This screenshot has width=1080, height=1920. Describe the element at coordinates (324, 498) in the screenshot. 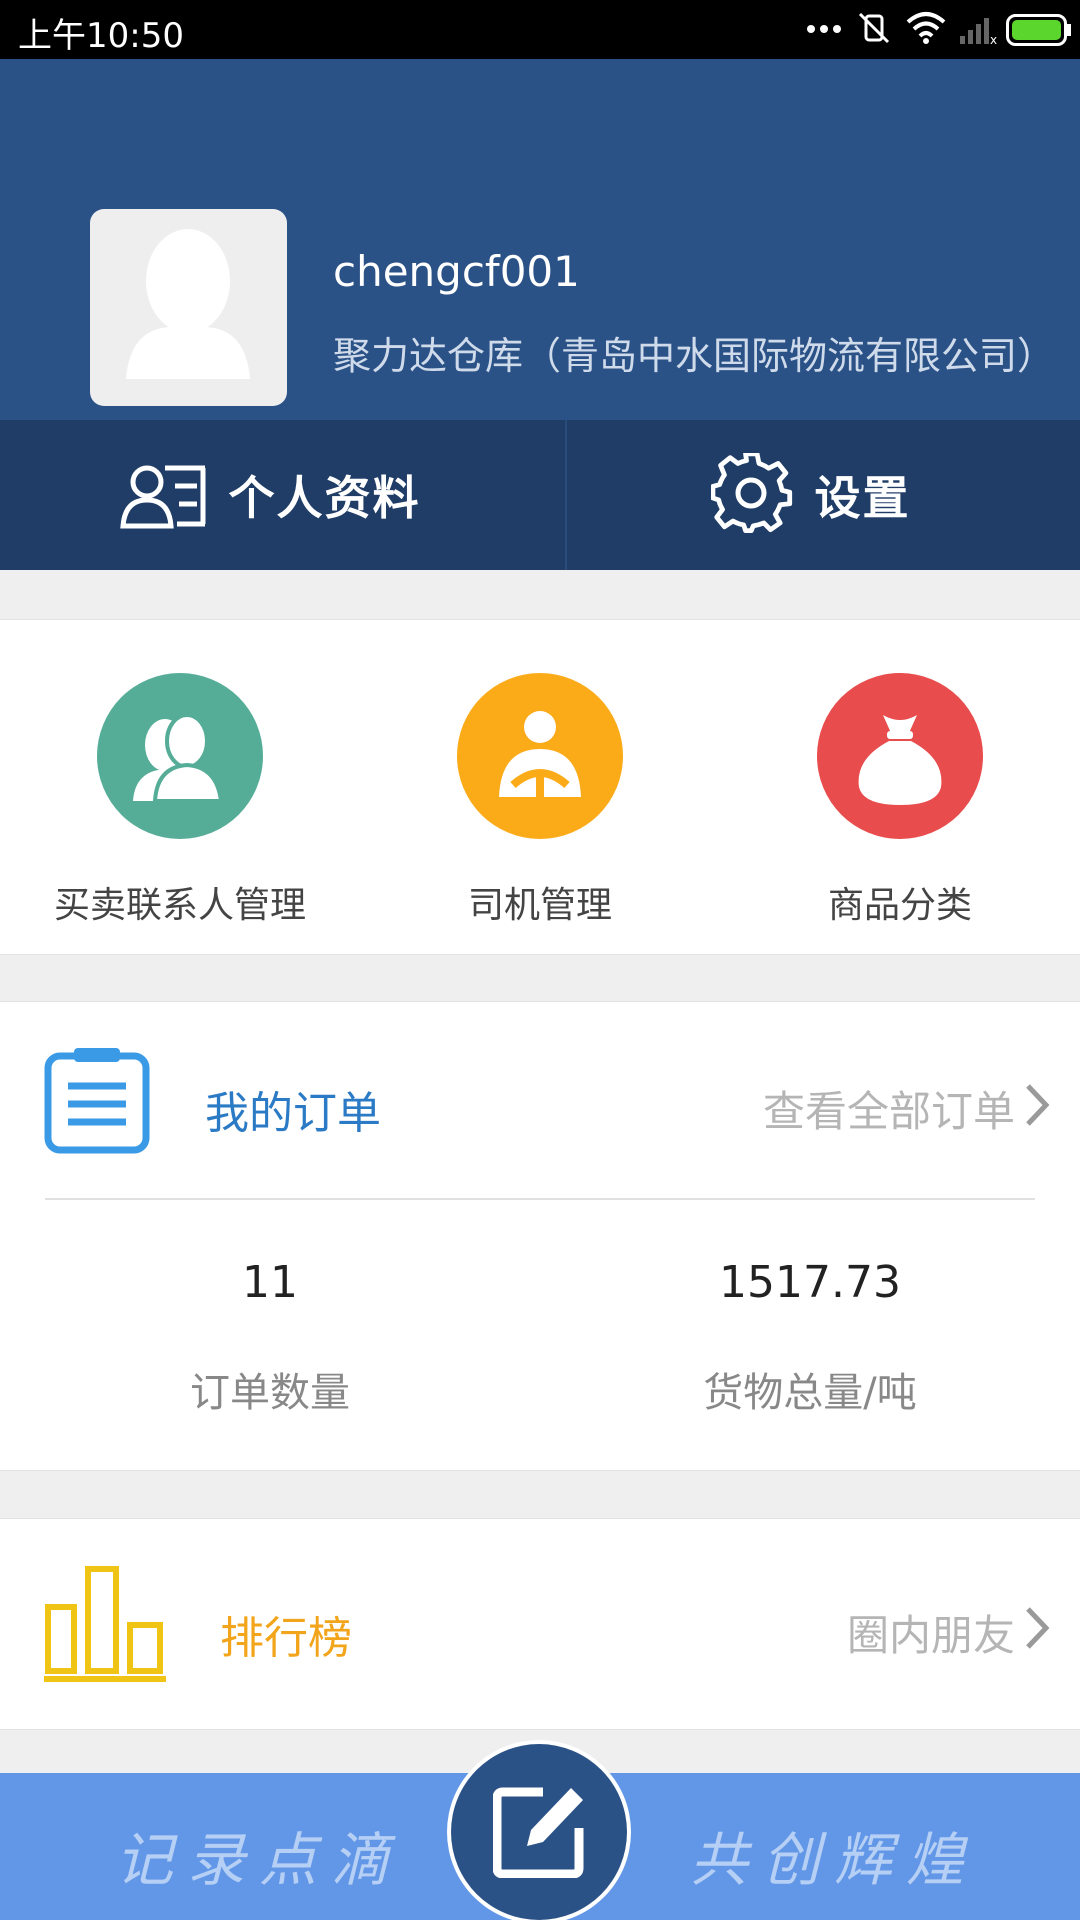

I see `personal-info-label: 个人资料` at that location.